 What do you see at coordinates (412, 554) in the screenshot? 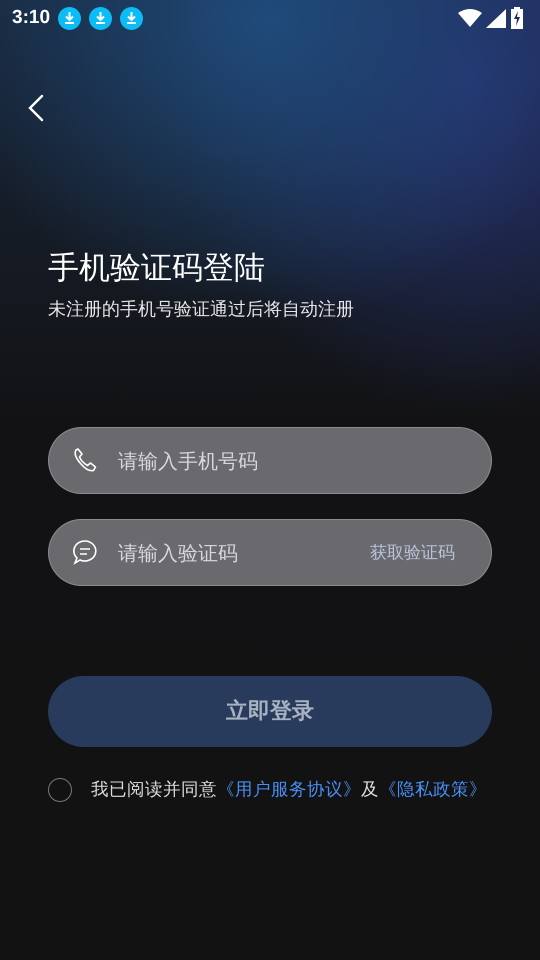
I see `get-code-link: 获取验证码` at bounding box center [412, 554].